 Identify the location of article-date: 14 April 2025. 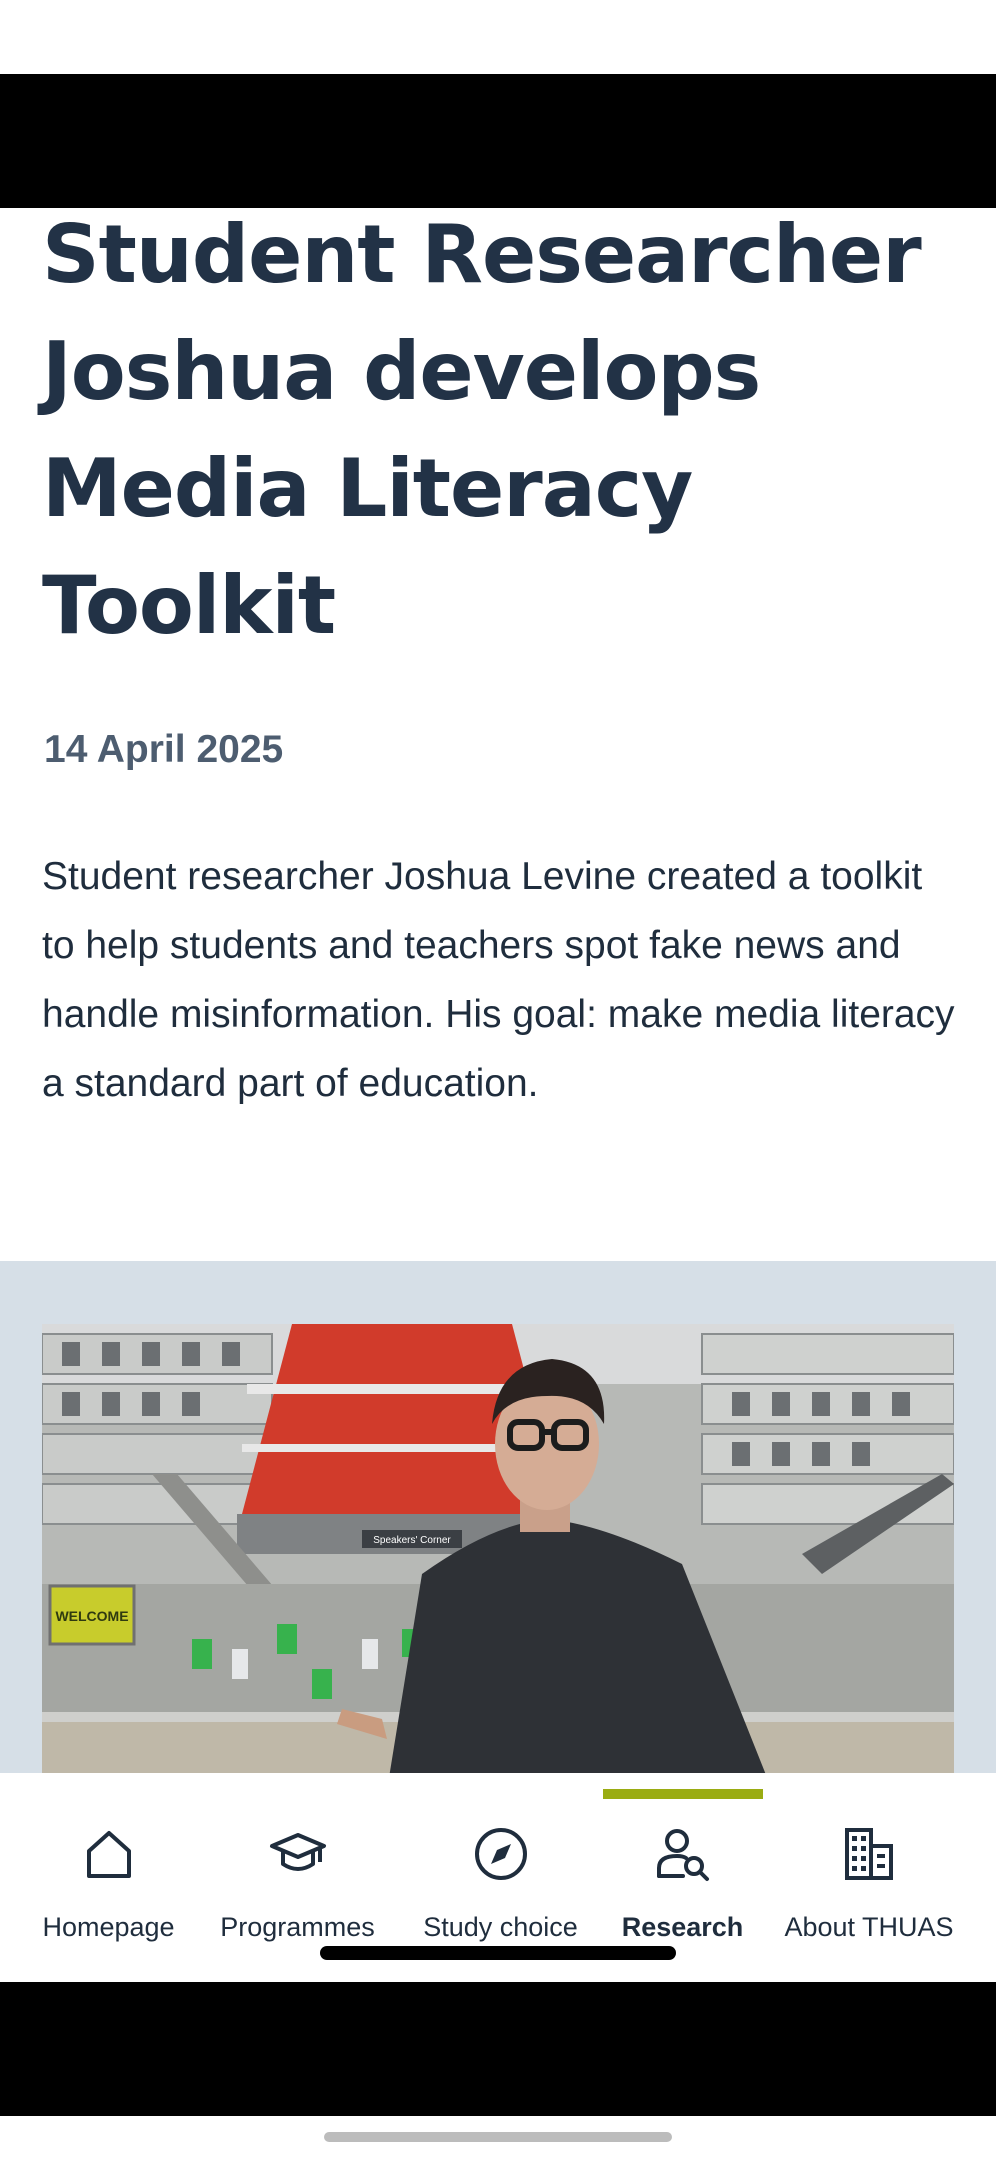
(164, 749).